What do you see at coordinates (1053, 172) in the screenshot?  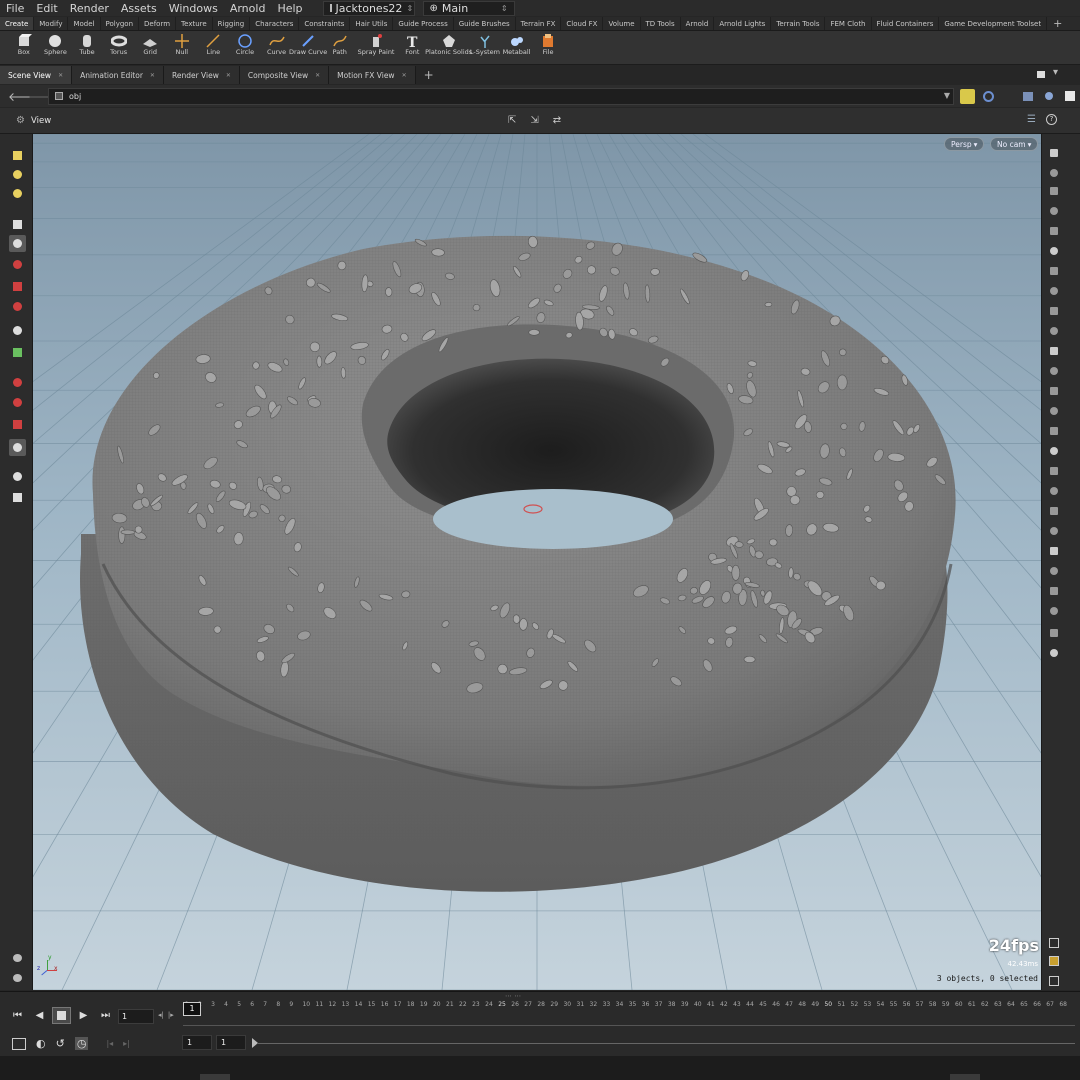 I see `display-option-2-icon` at bounding box center [1053, 172].